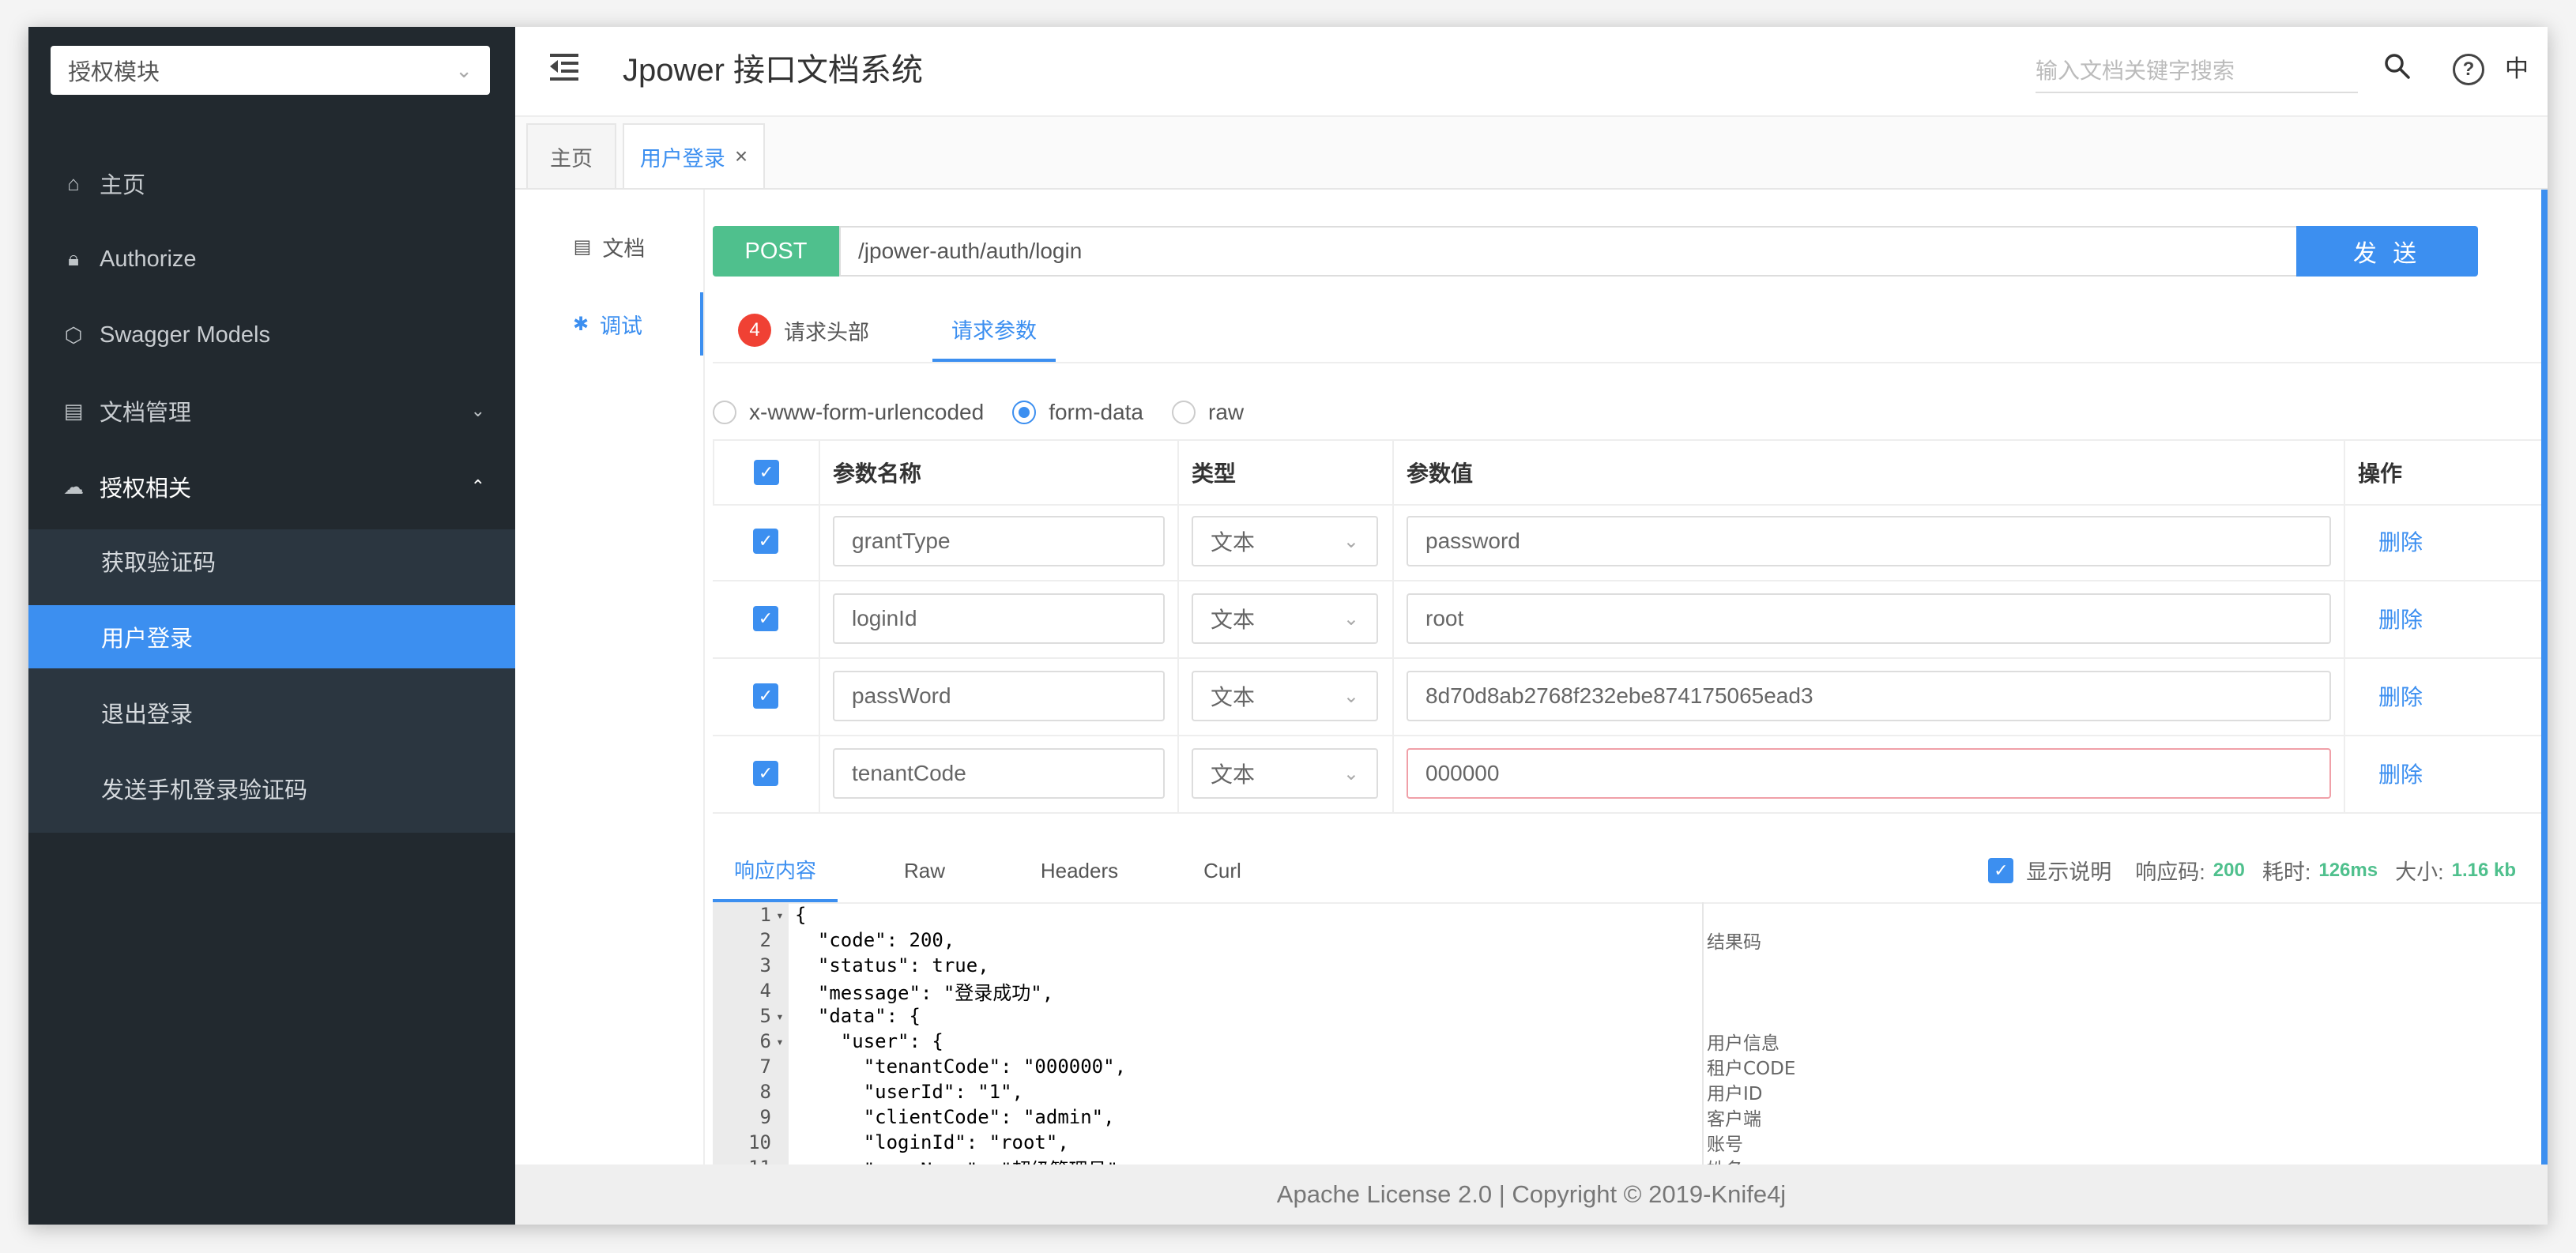 The height and width of the screenshot is (1253, 2576). I want to click on show-desc-checkbox: ✓, so click(2001, 870).